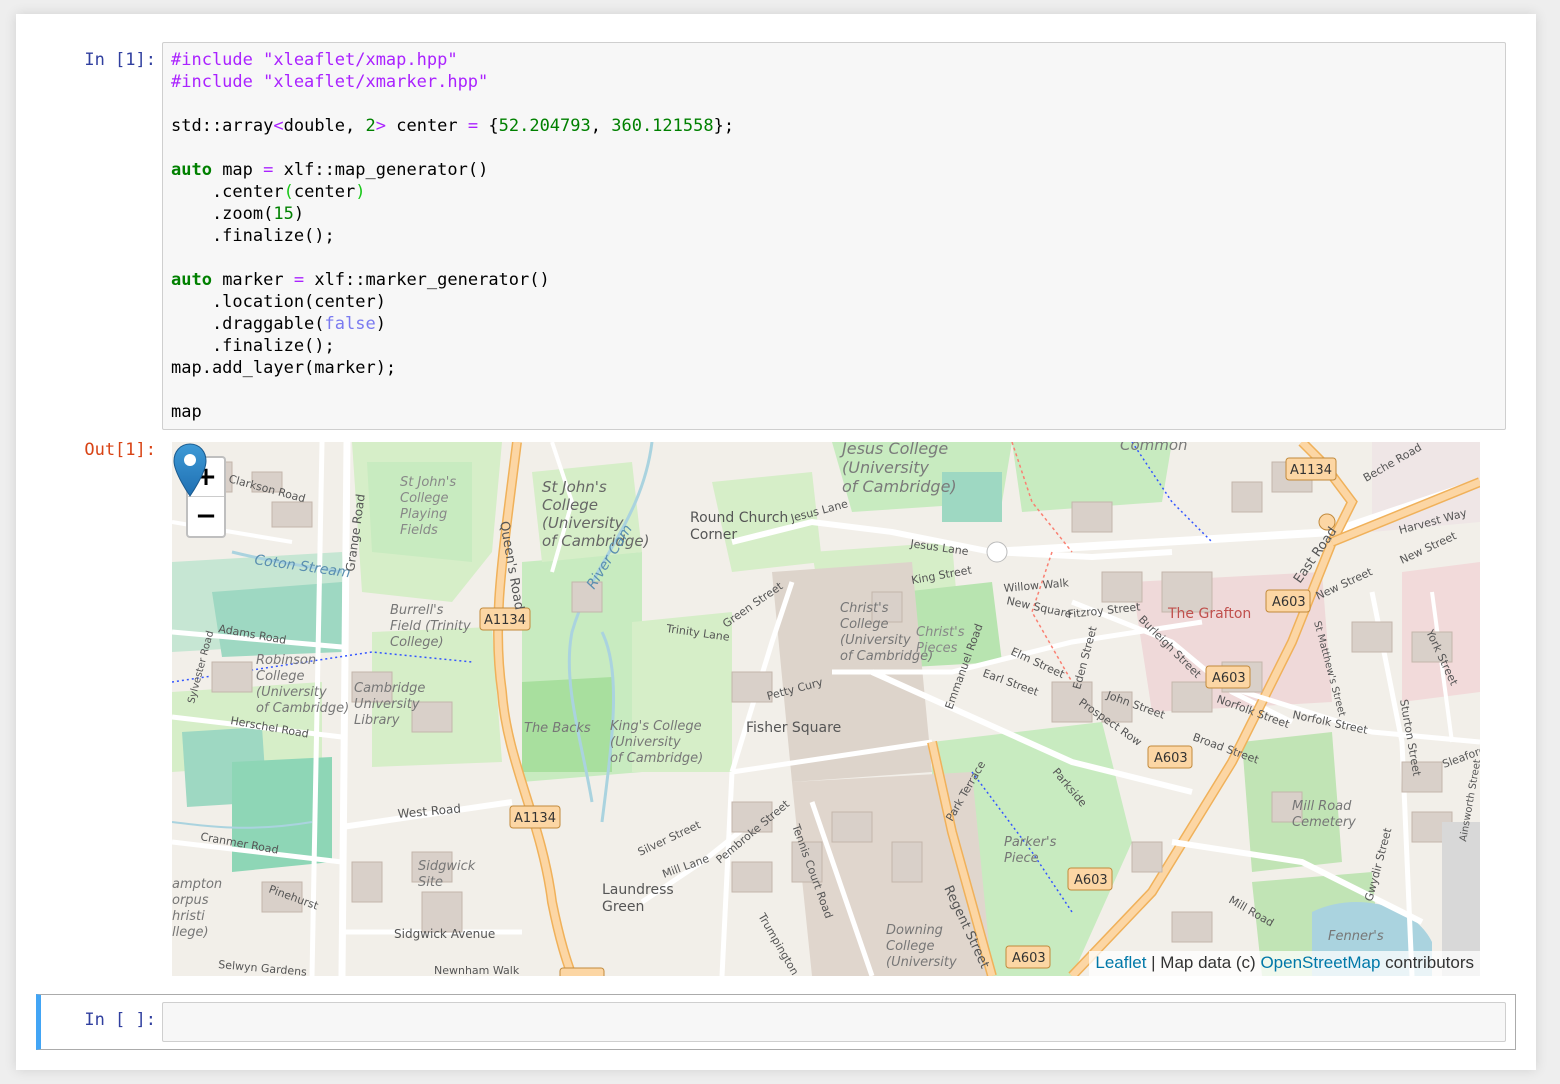  Describe the element at coordinates (190, 470) in the screenshot. I see `map-marker-icon` at that location.